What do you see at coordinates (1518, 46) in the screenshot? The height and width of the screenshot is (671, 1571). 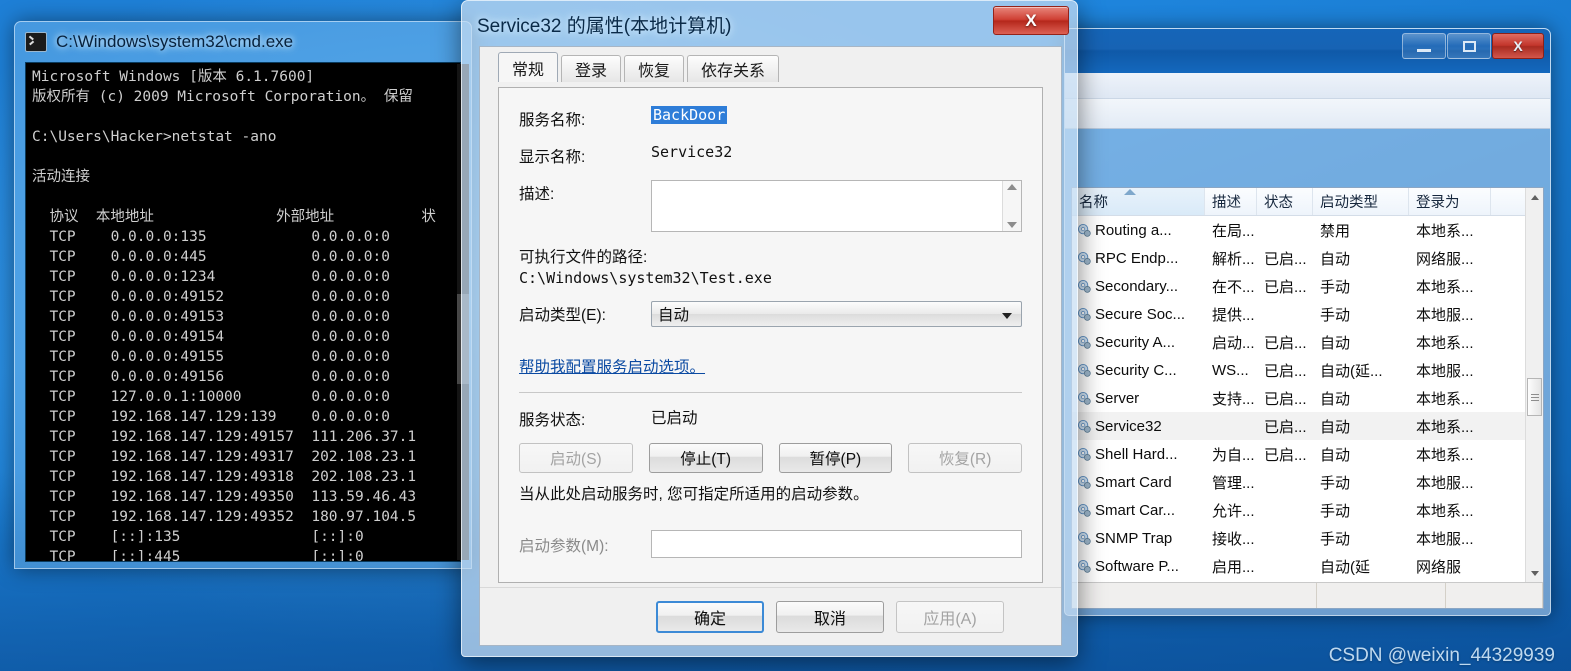 I see `close-button: X` at bounding box center [1518, 46].